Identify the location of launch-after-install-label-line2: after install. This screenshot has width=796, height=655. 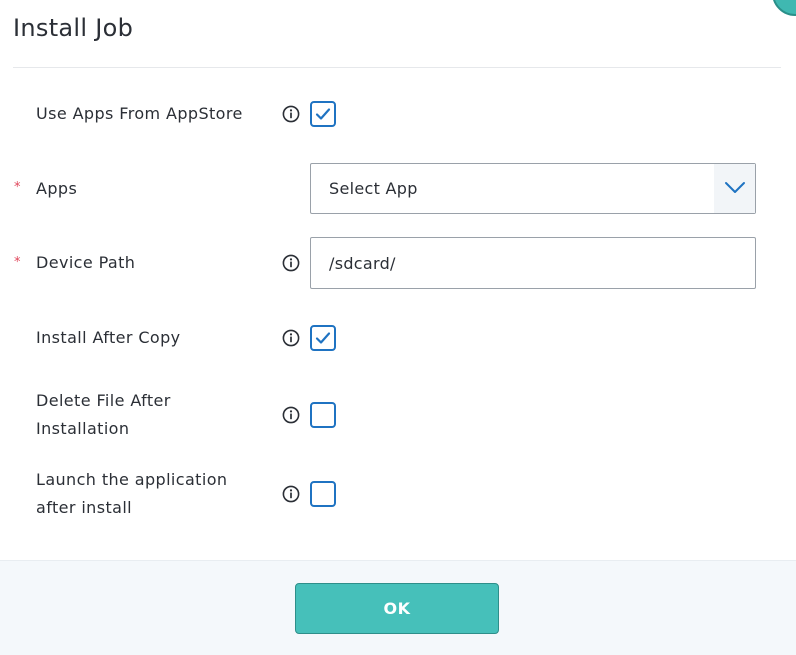
(84, 507).